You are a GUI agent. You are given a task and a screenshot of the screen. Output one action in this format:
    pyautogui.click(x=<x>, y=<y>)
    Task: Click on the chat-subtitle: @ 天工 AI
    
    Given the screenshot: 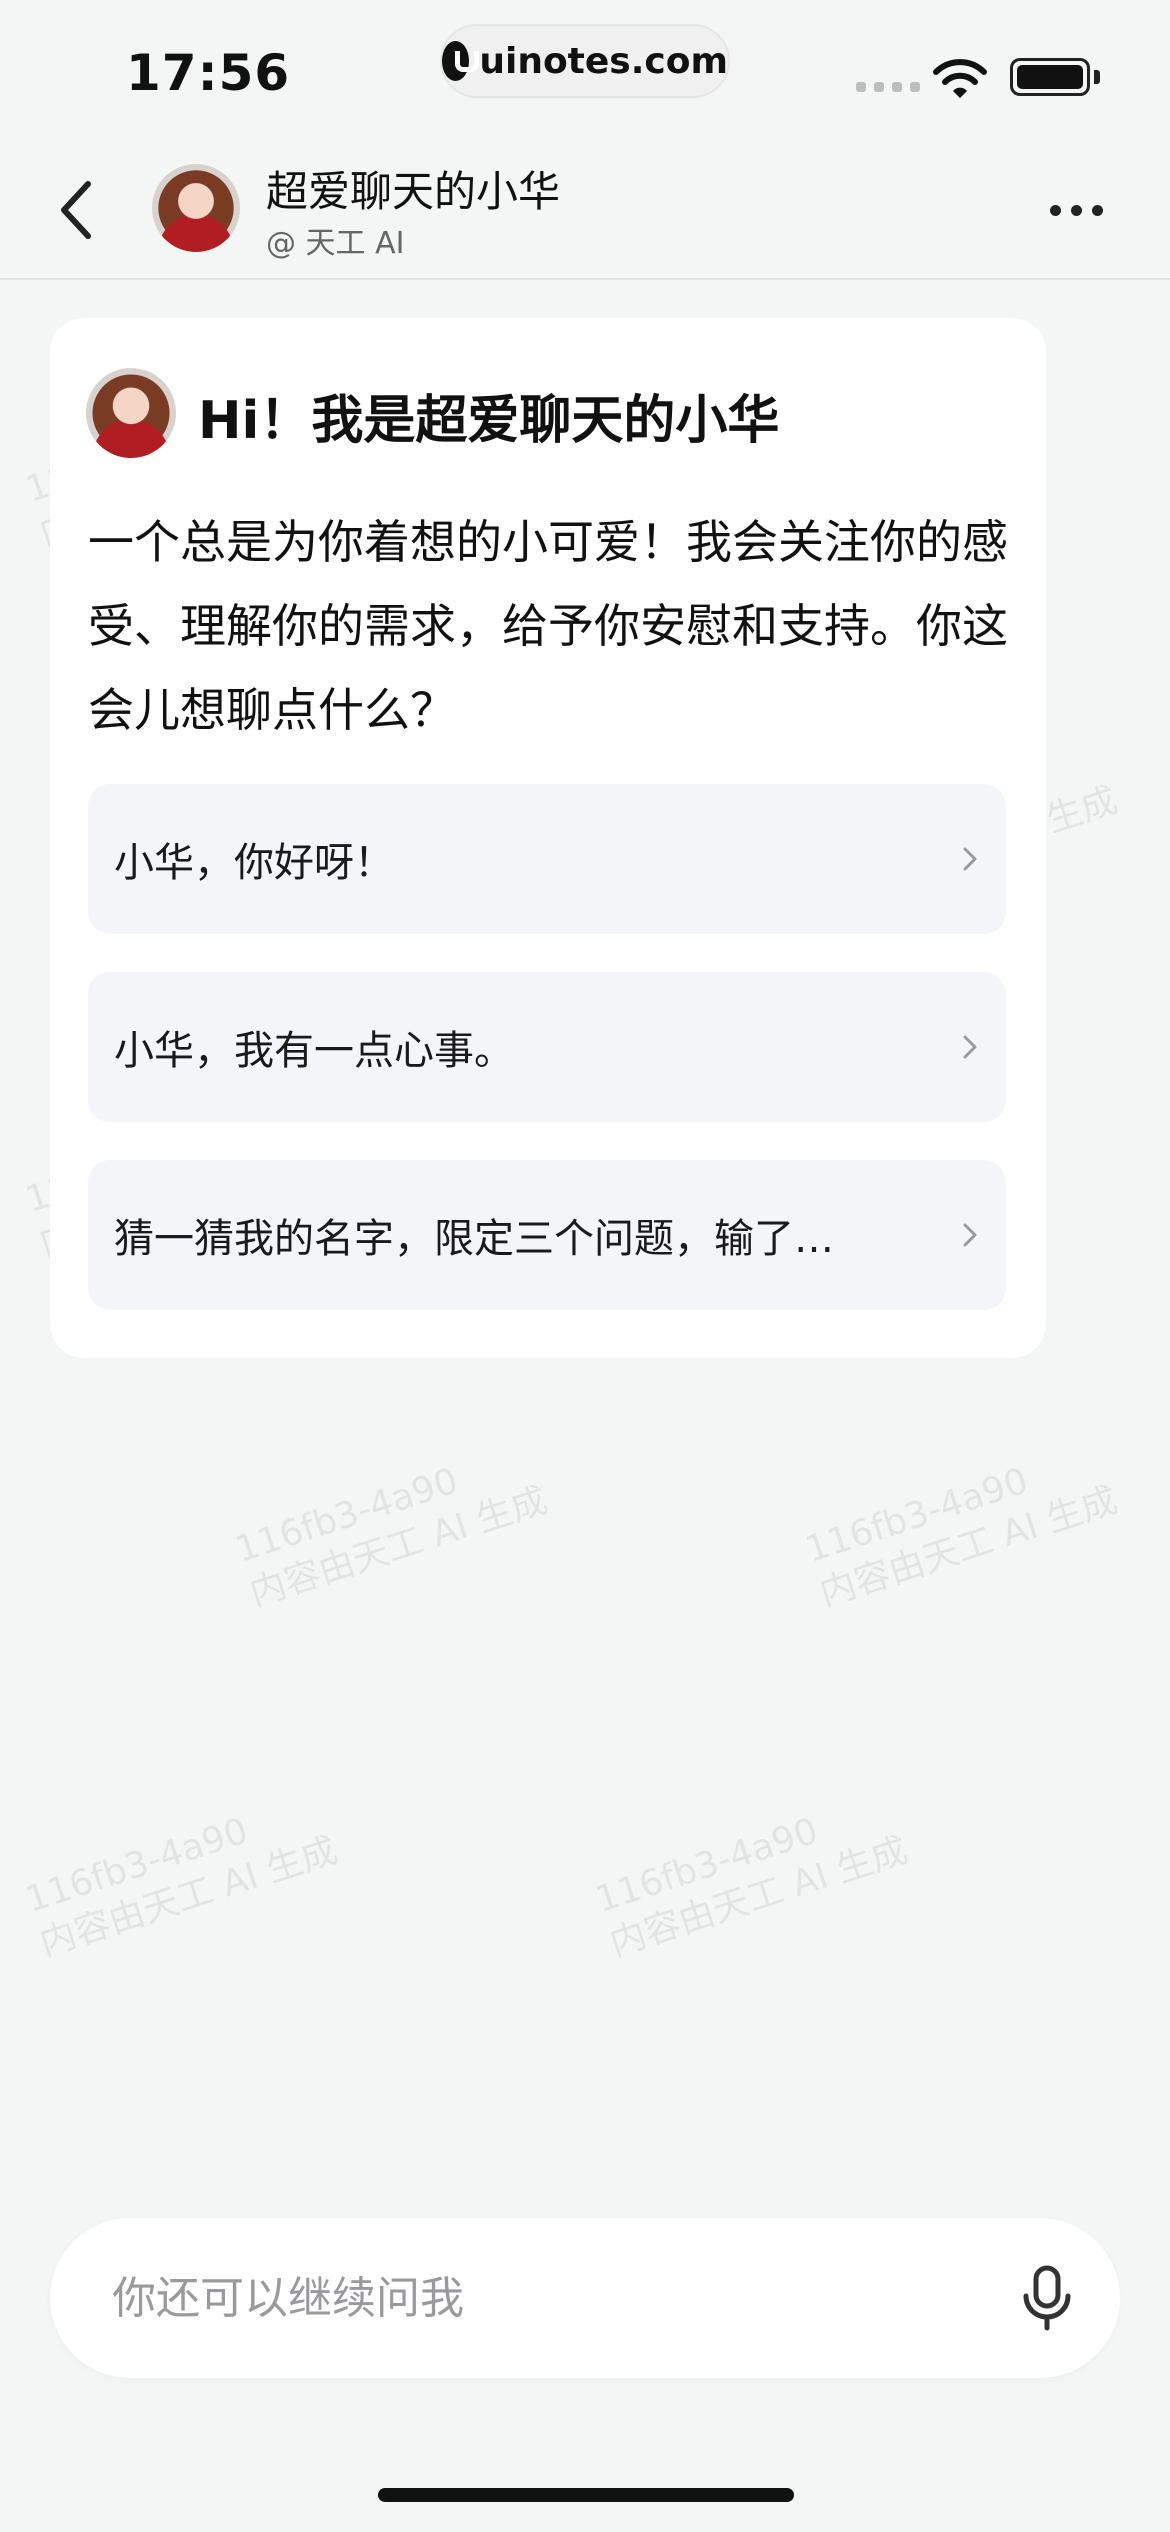 What is the action you would take?
    pyautogui.click(x=335, y=243)
    